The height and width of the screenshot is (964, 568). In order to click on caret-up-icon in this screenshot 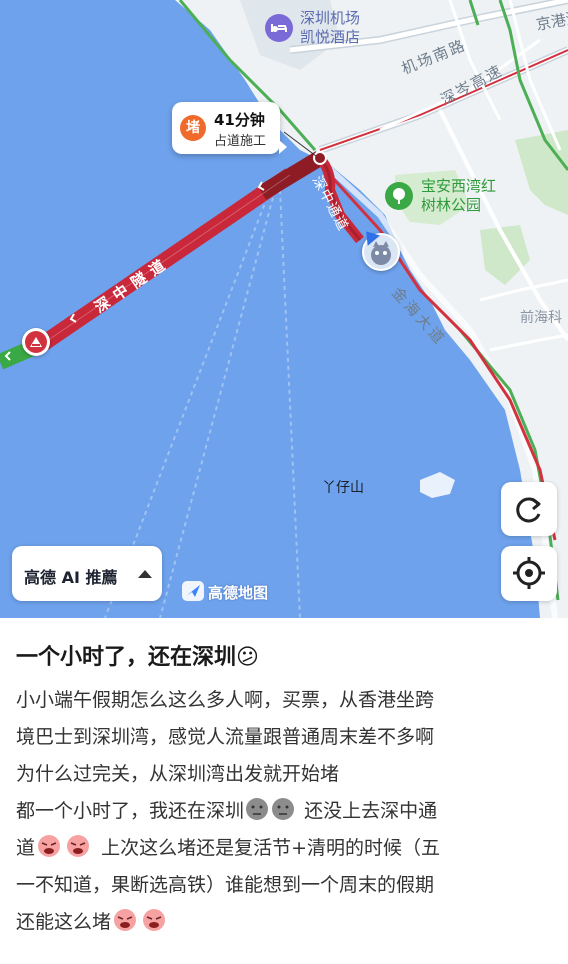, I will do `click(145, 574)`.